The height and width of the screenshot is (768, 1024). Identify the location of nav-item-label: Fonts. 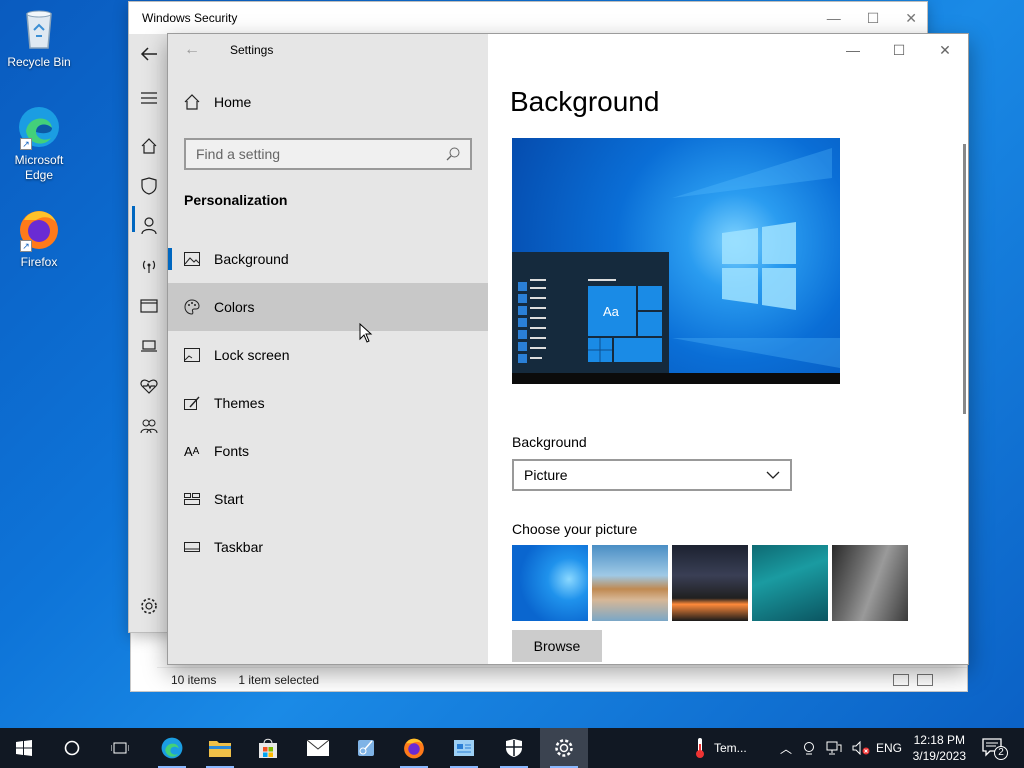
(232, 451).